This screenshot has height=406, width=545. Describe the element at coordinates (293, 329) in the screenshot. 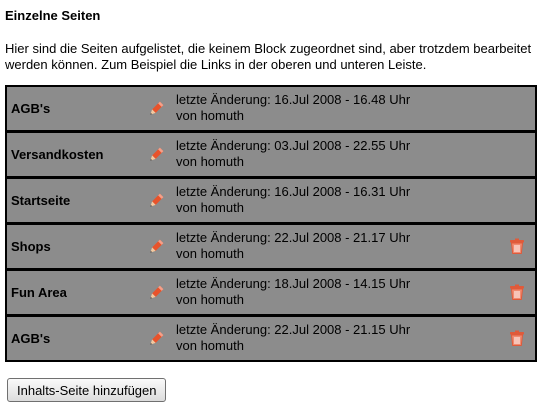

I see `page-modified: letzte Änderung: 22.Jul 2008 - 21.15 Uhr` at that location.